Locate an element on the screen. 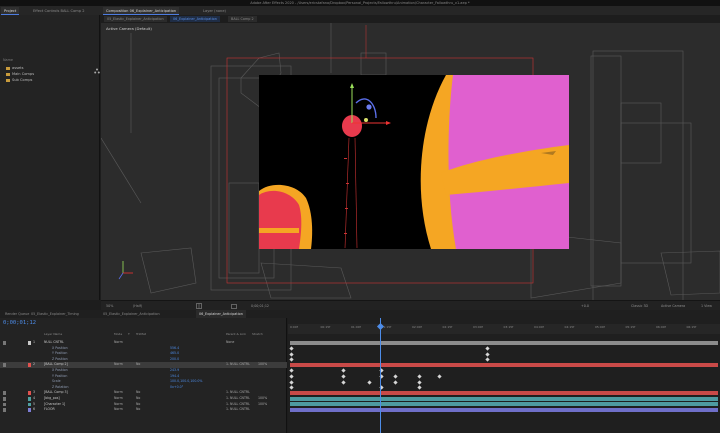 This screenshot has height=433, width=720. viewer-timecode: 0;00;01;12 is located at coordinates (260, 306).